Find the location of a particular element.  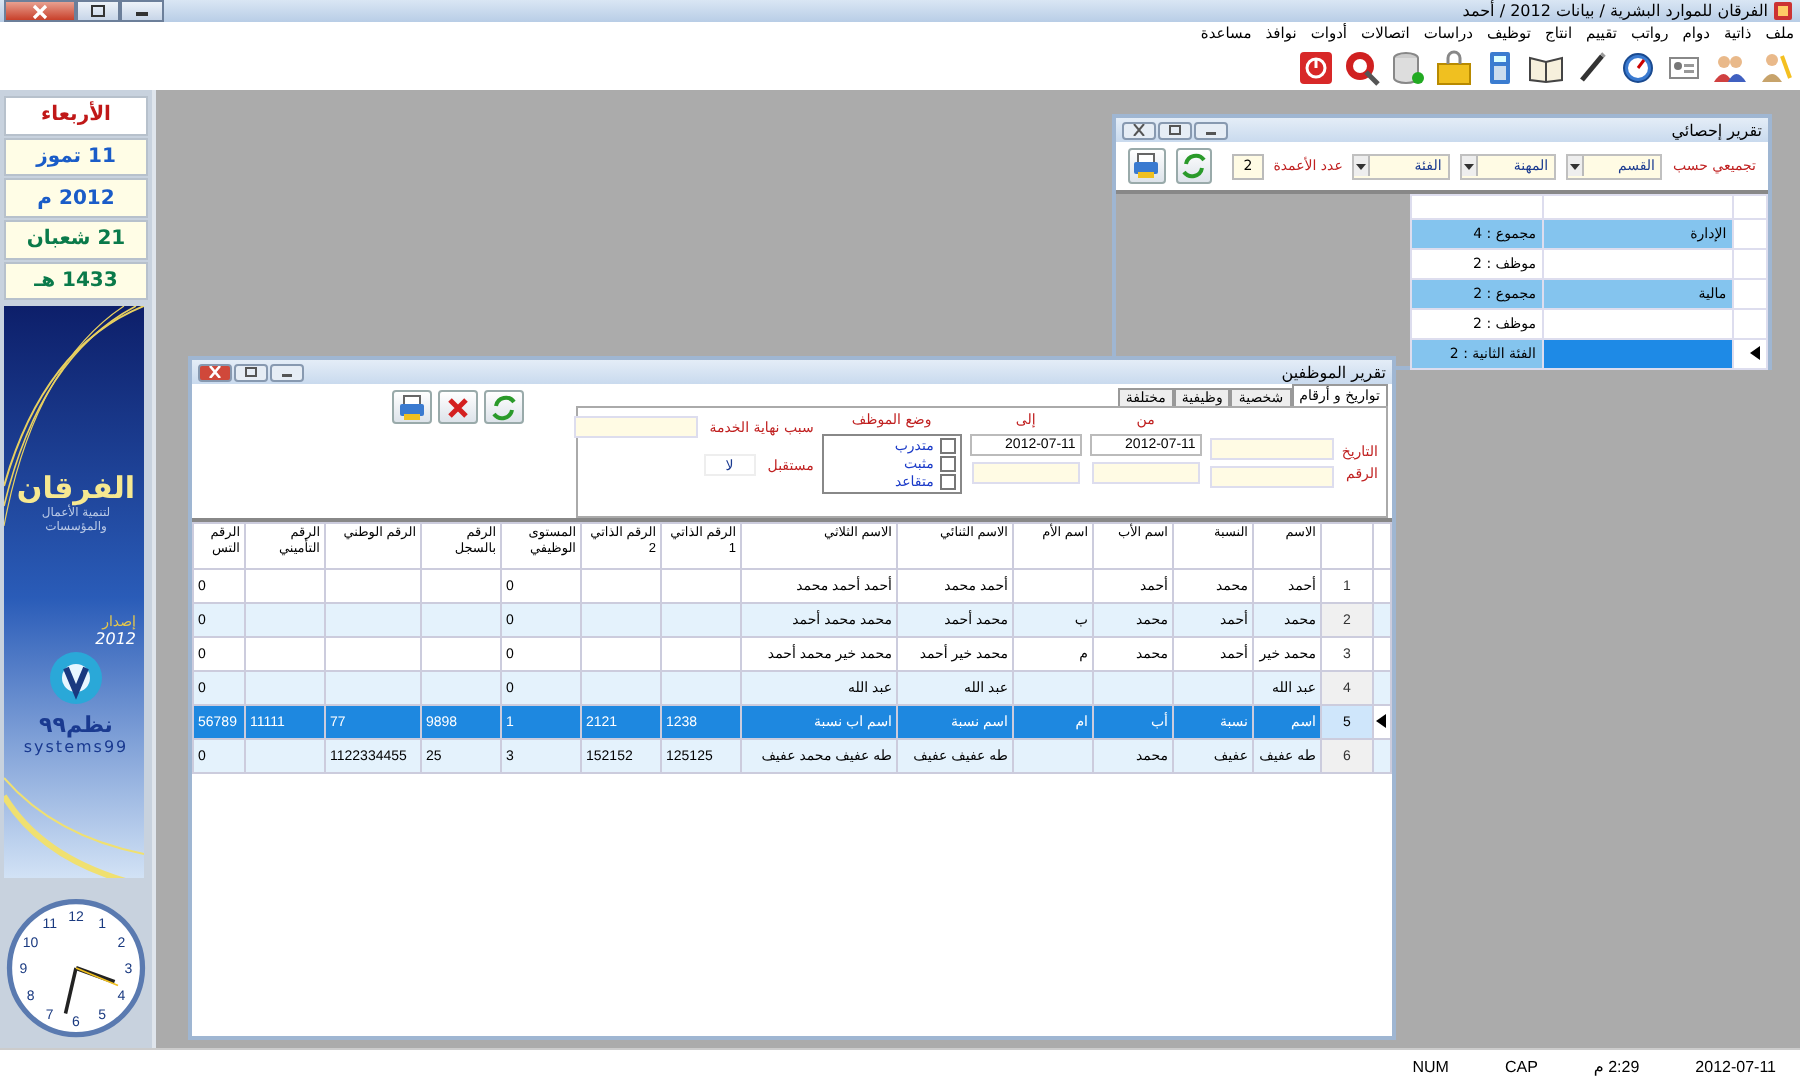

brand-name: الفرقان is located at coordinates (76, 488).